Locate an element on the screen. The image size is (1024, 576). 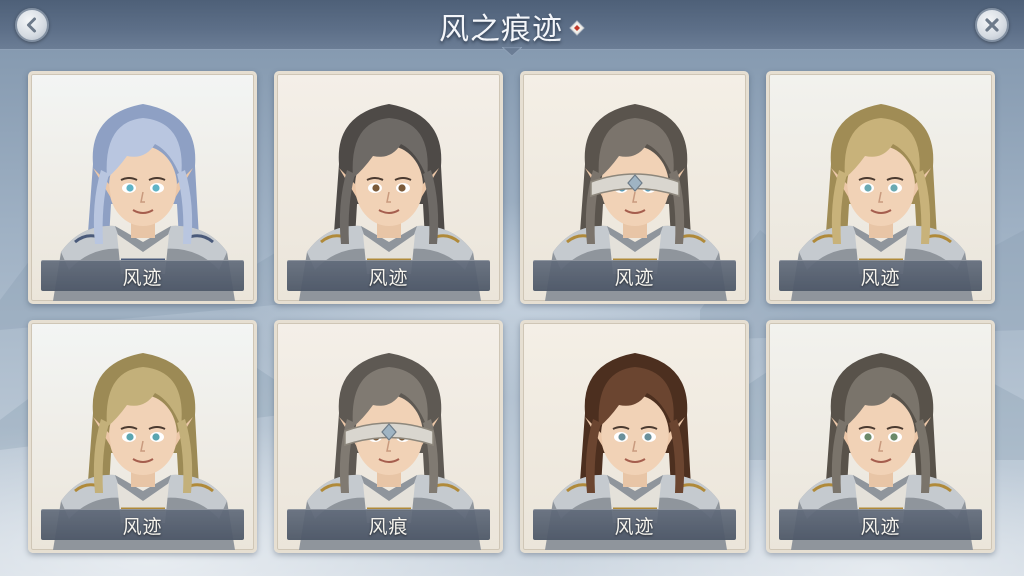
character-name: 风痕 is located at coordinates (388, 526).